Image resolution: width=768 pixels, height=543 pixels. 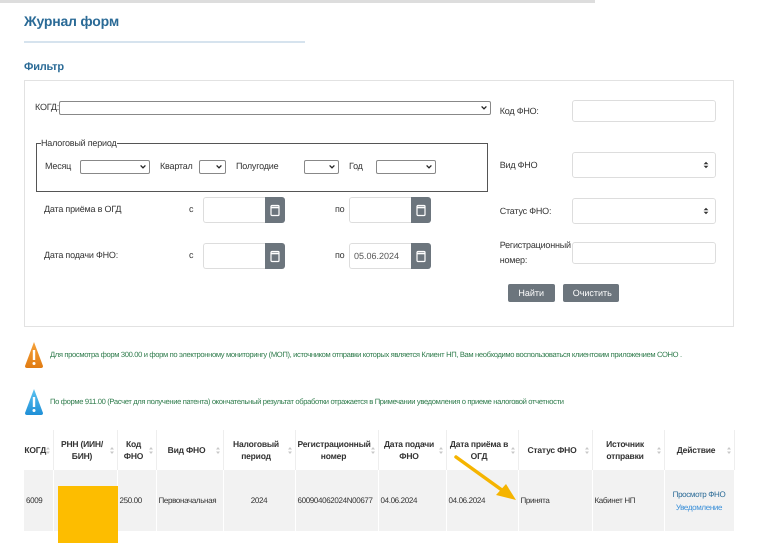 What do you see at coordinates (259, 500) in the screenshot?
I see `table-cell: 2024` at bounding box center [259, 500].